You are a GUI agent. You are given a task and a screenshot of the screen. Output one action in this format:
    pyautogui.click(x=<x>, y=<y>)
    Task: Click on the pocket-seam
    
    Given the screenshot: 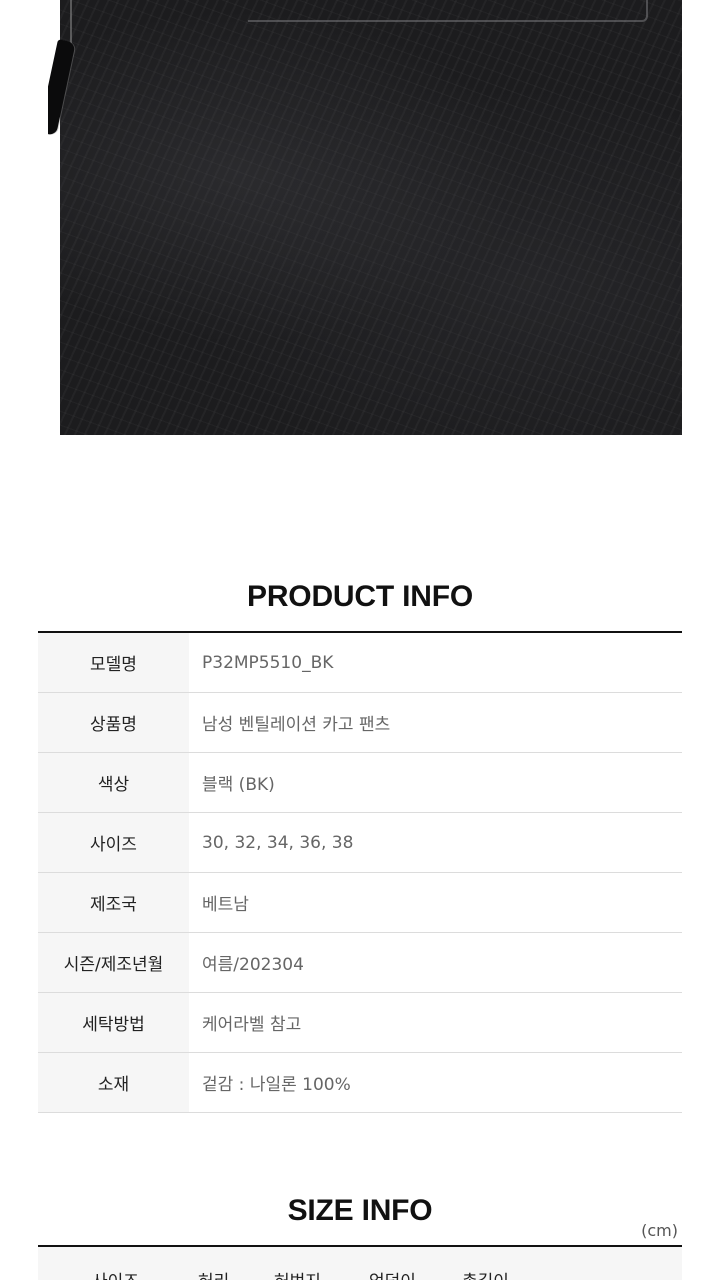 What is the action you would take?
    pyautogui.click(x=448, y=11)
    